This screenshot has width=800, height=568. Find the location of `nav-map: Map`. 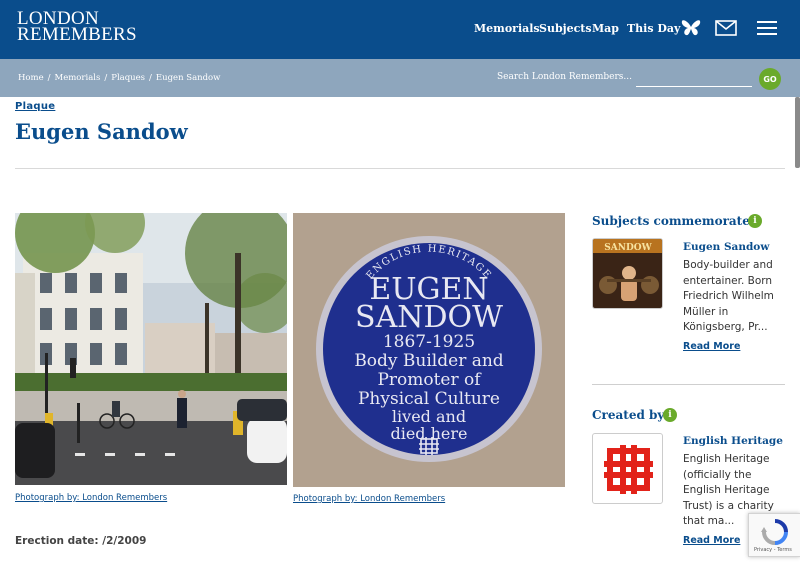

nav-map: Map is located at coordinates (605, 28).